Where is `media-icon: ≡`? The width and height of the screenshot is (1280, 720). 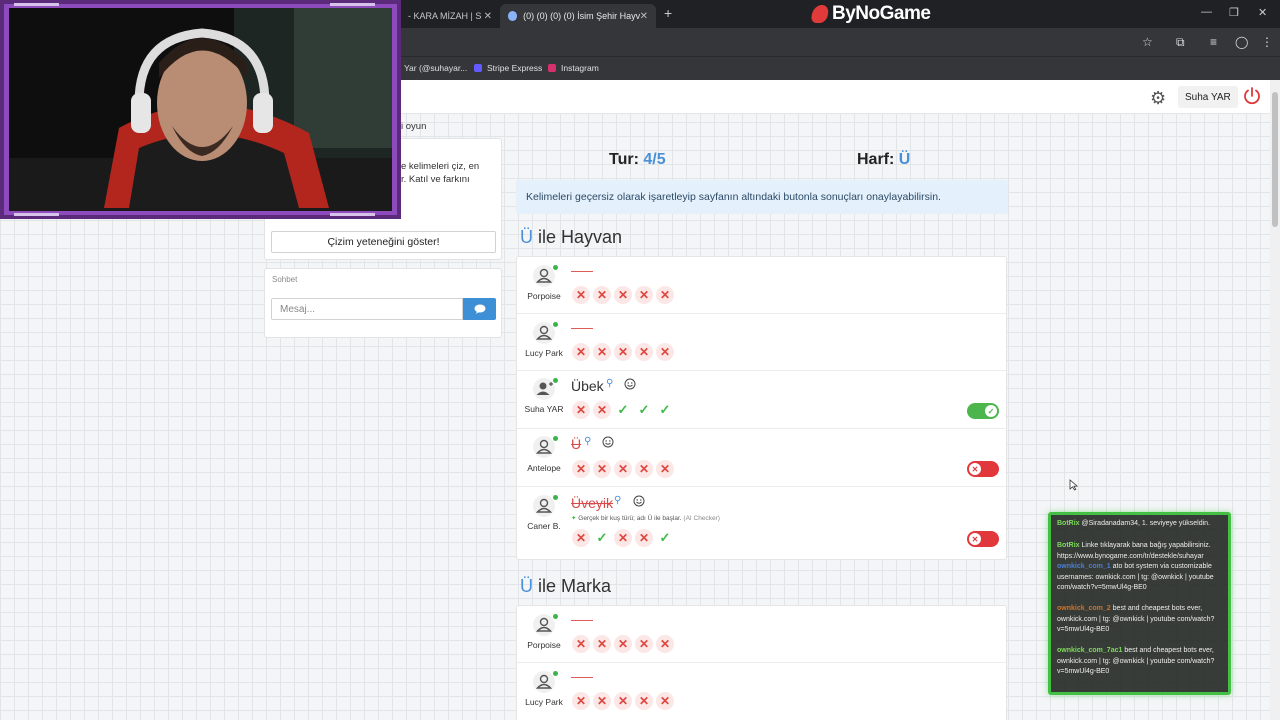 media-icon: ≡ is located at coordinates (1213, 42).